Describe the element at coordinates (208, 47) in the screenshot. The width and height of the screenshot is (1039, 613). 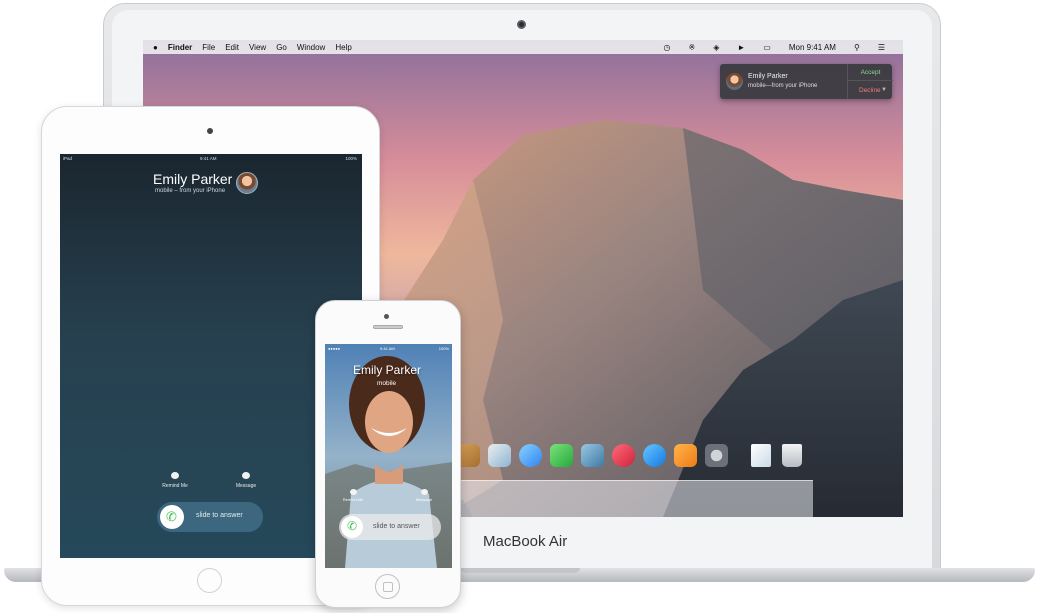
I see `menu-file: File` at that location.